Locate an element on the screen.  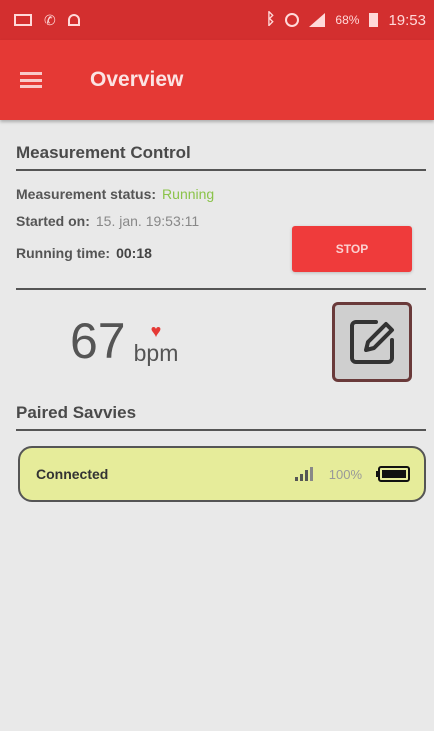
mail-icon is located at coordinates (23, 20).